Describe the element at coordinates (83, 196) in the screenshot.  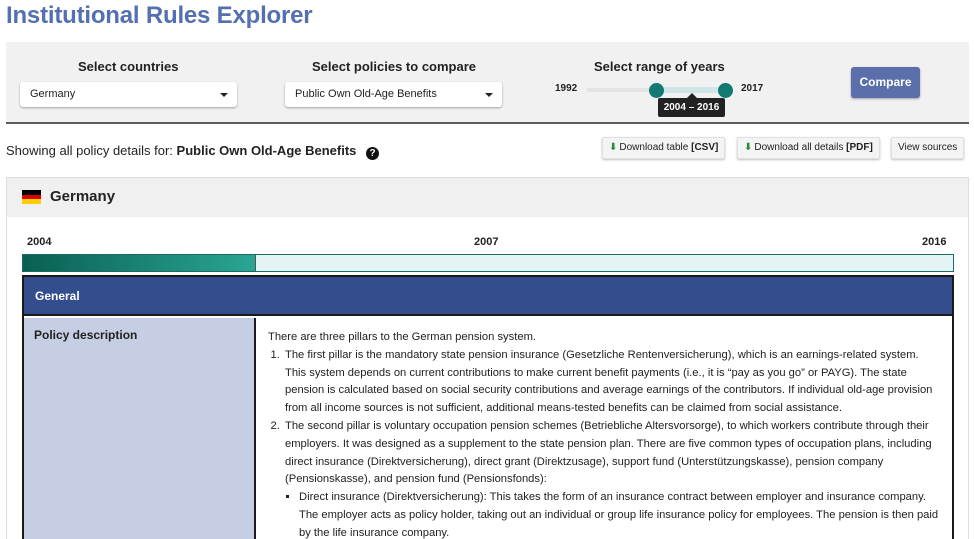
I see `country-name: Germany` at that location.